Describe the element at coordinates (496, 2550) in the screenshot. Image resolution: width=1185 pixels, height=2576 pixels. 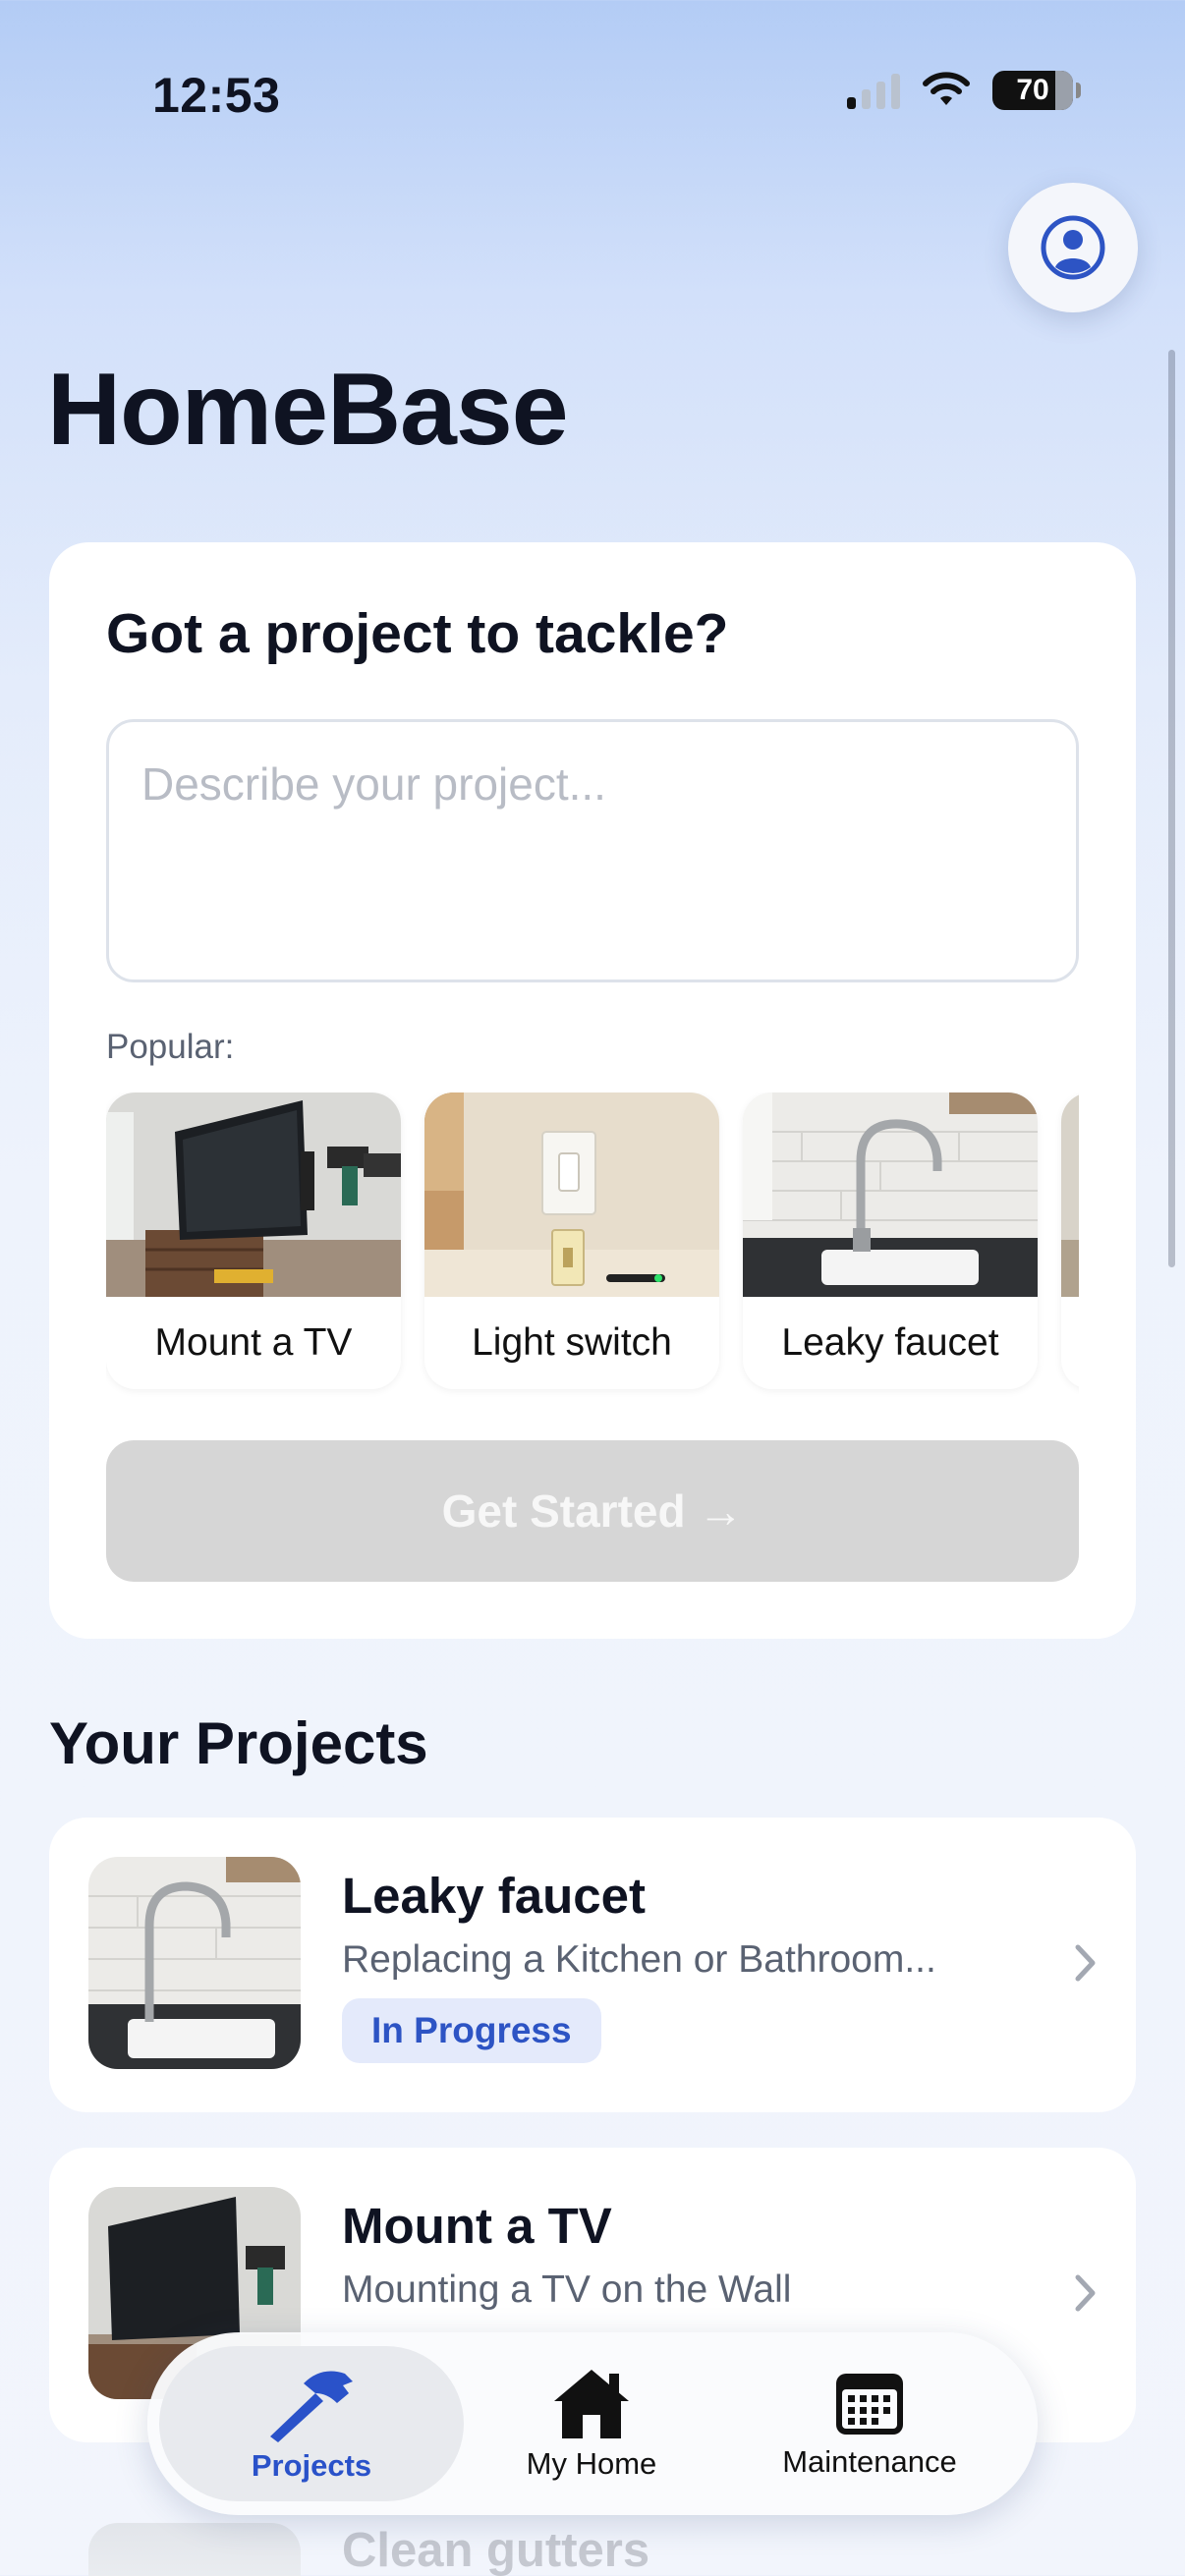
I see `project-title: Clean gutters` at that location.